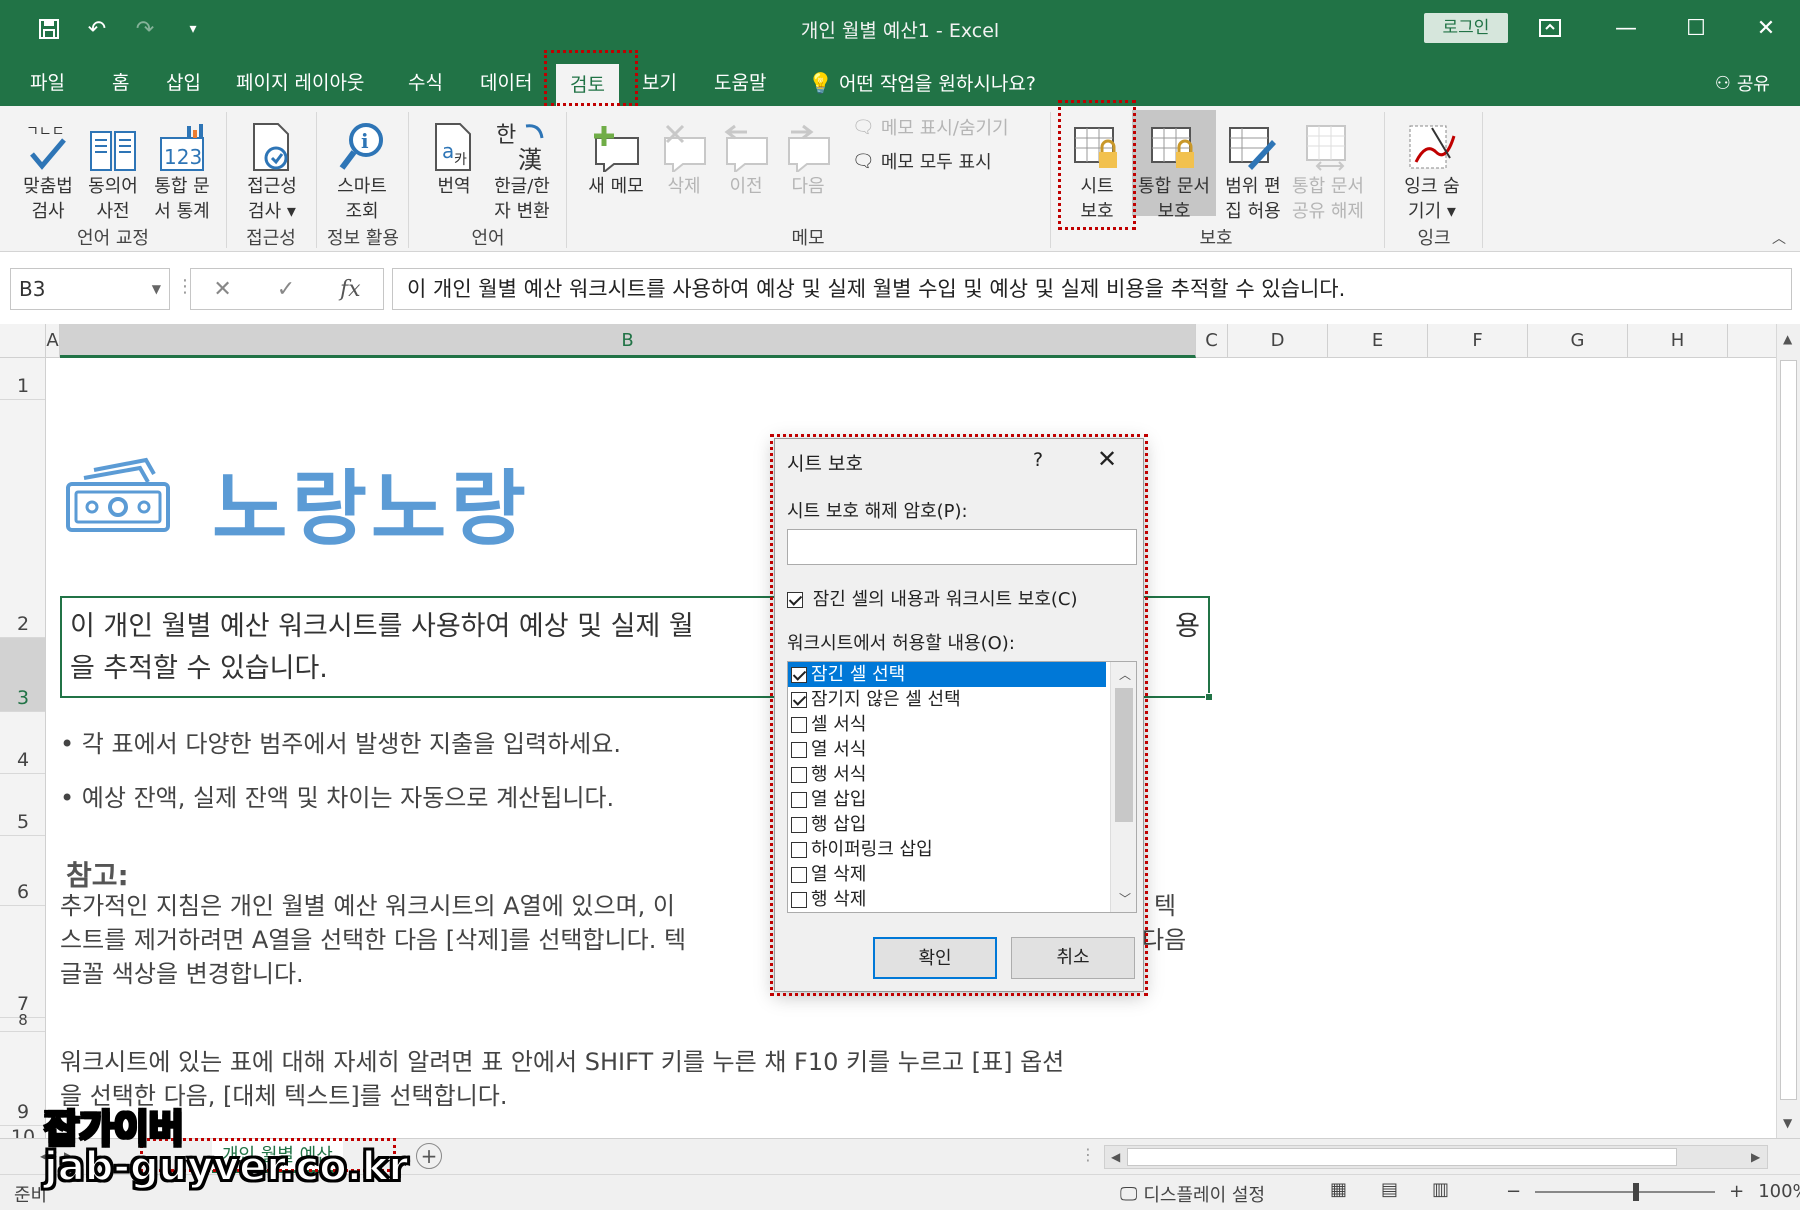  I want to click on permission-item: 잠기지 않은 셀 선택, so click(947, 699).